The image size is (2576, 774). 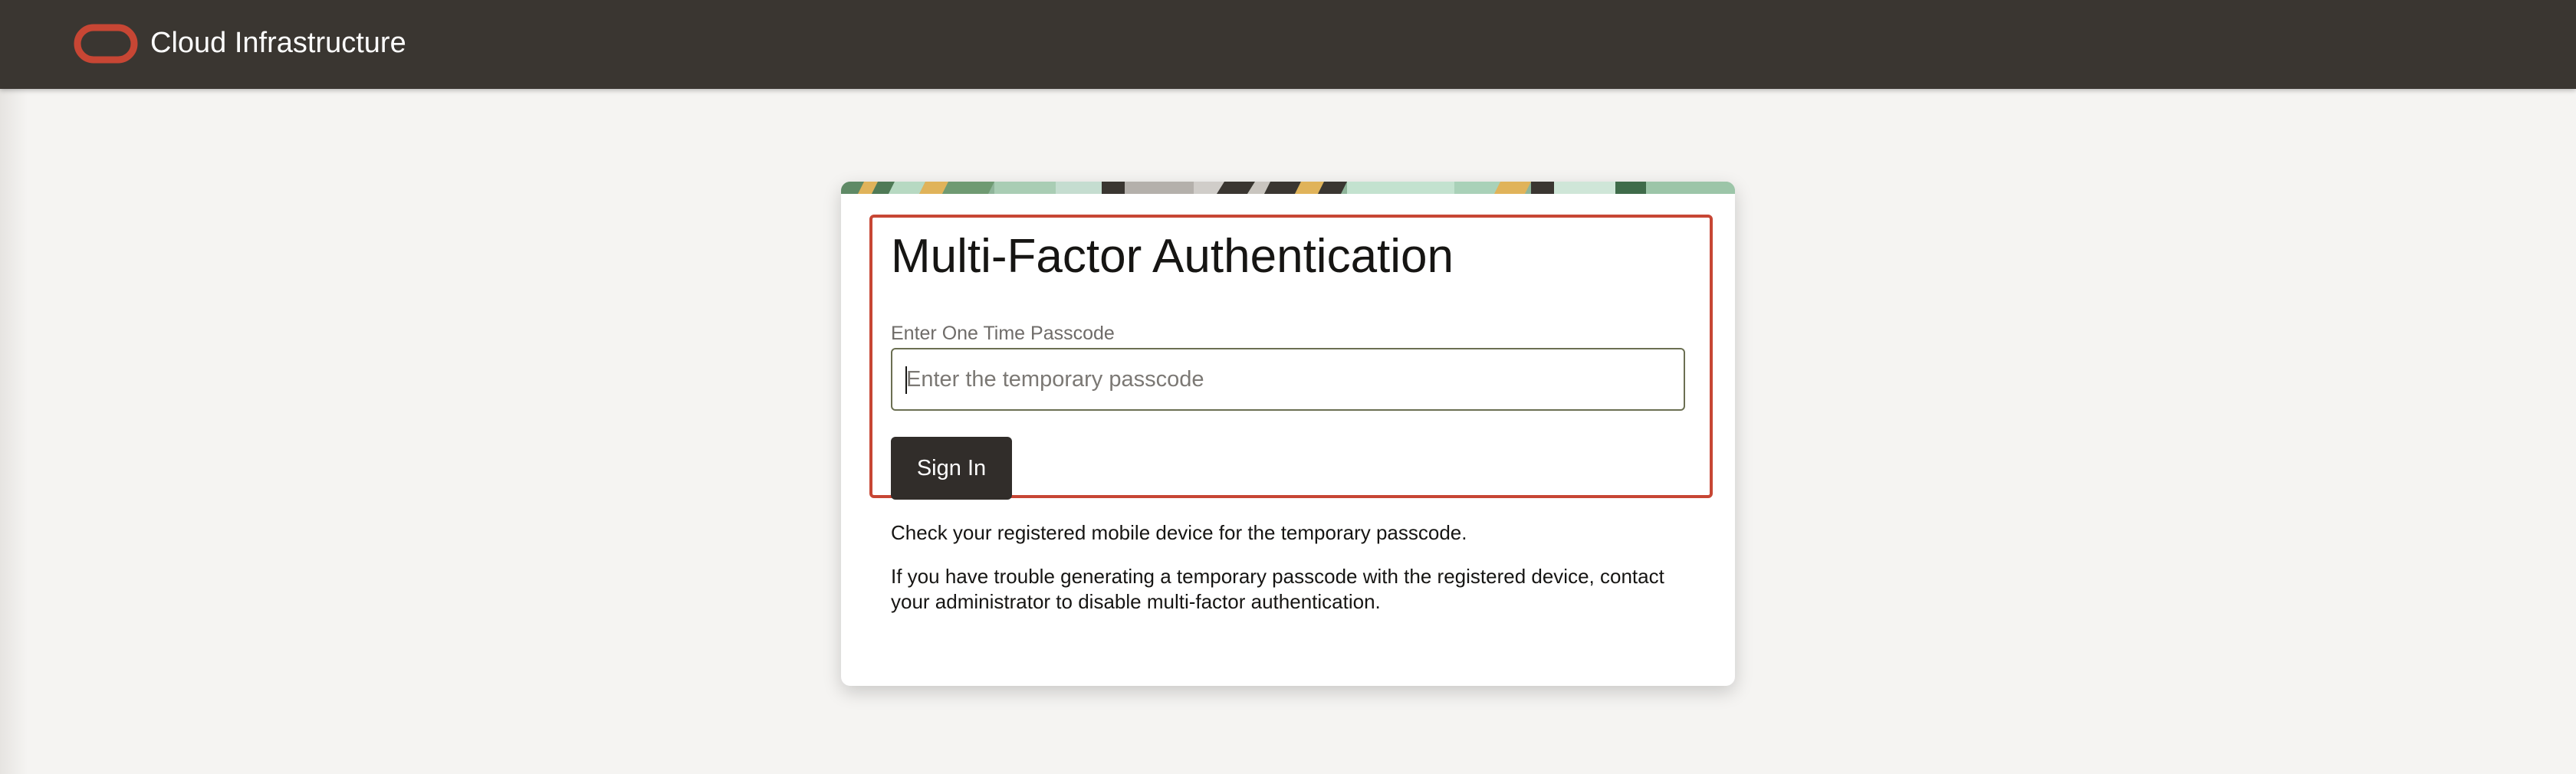 What do you see at coordinates (1003, 333) in the screenshot?
I see `passcode-label: Enter One Time Passcode` at bounding box center [1003, 333].